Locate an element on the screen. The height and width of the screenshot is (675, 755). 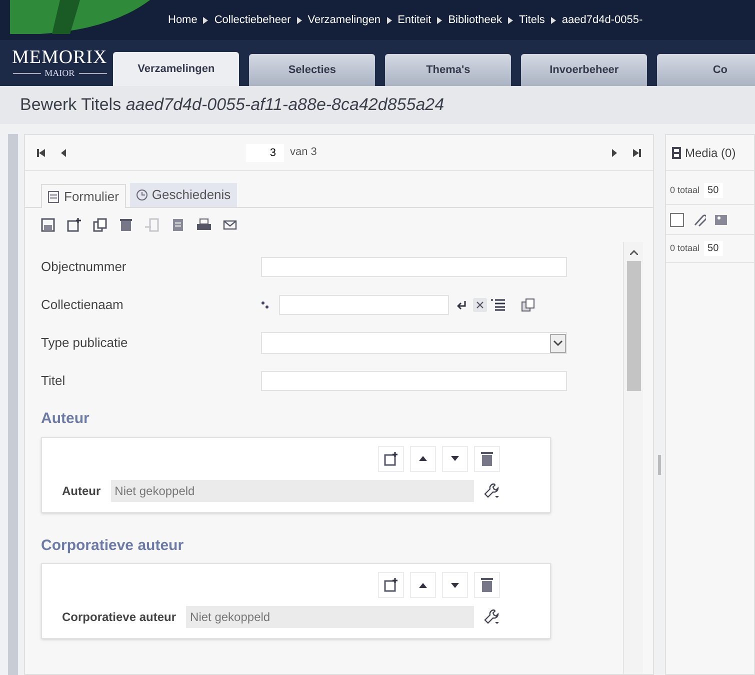
nav-tab: Invoerbeheer is located at coordinates (584, 70).